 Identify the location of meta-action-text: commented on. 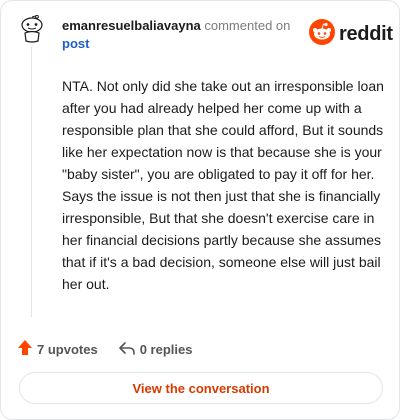
(247, 25).